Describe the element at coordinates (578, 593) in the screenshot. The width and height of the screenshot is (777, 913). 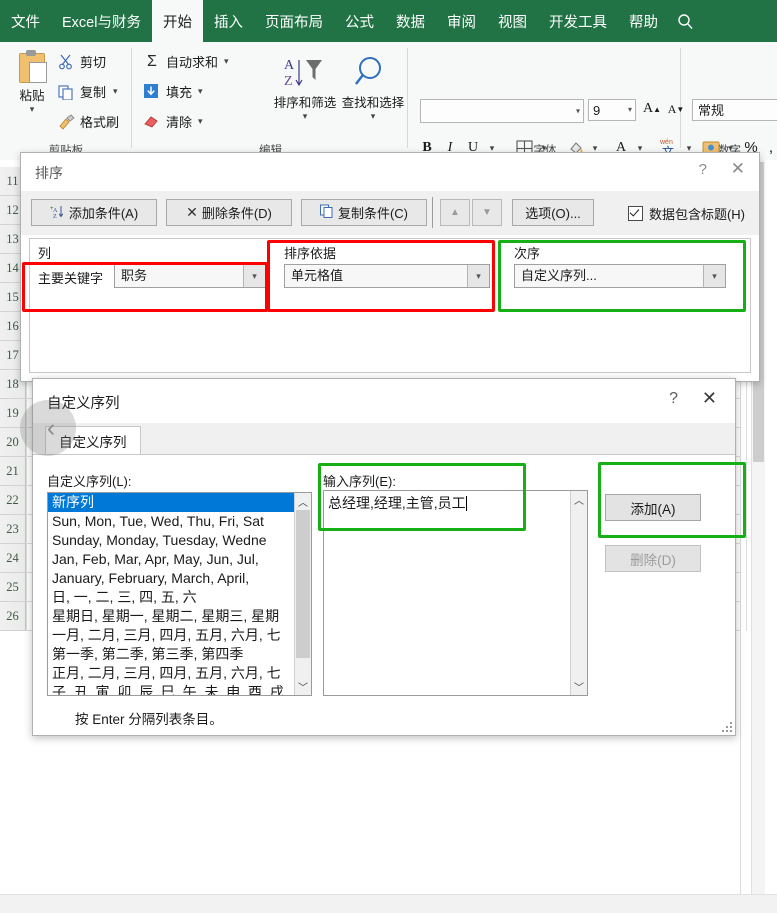
I see `entries-scrollbar: ︿ ﹀` at that location.